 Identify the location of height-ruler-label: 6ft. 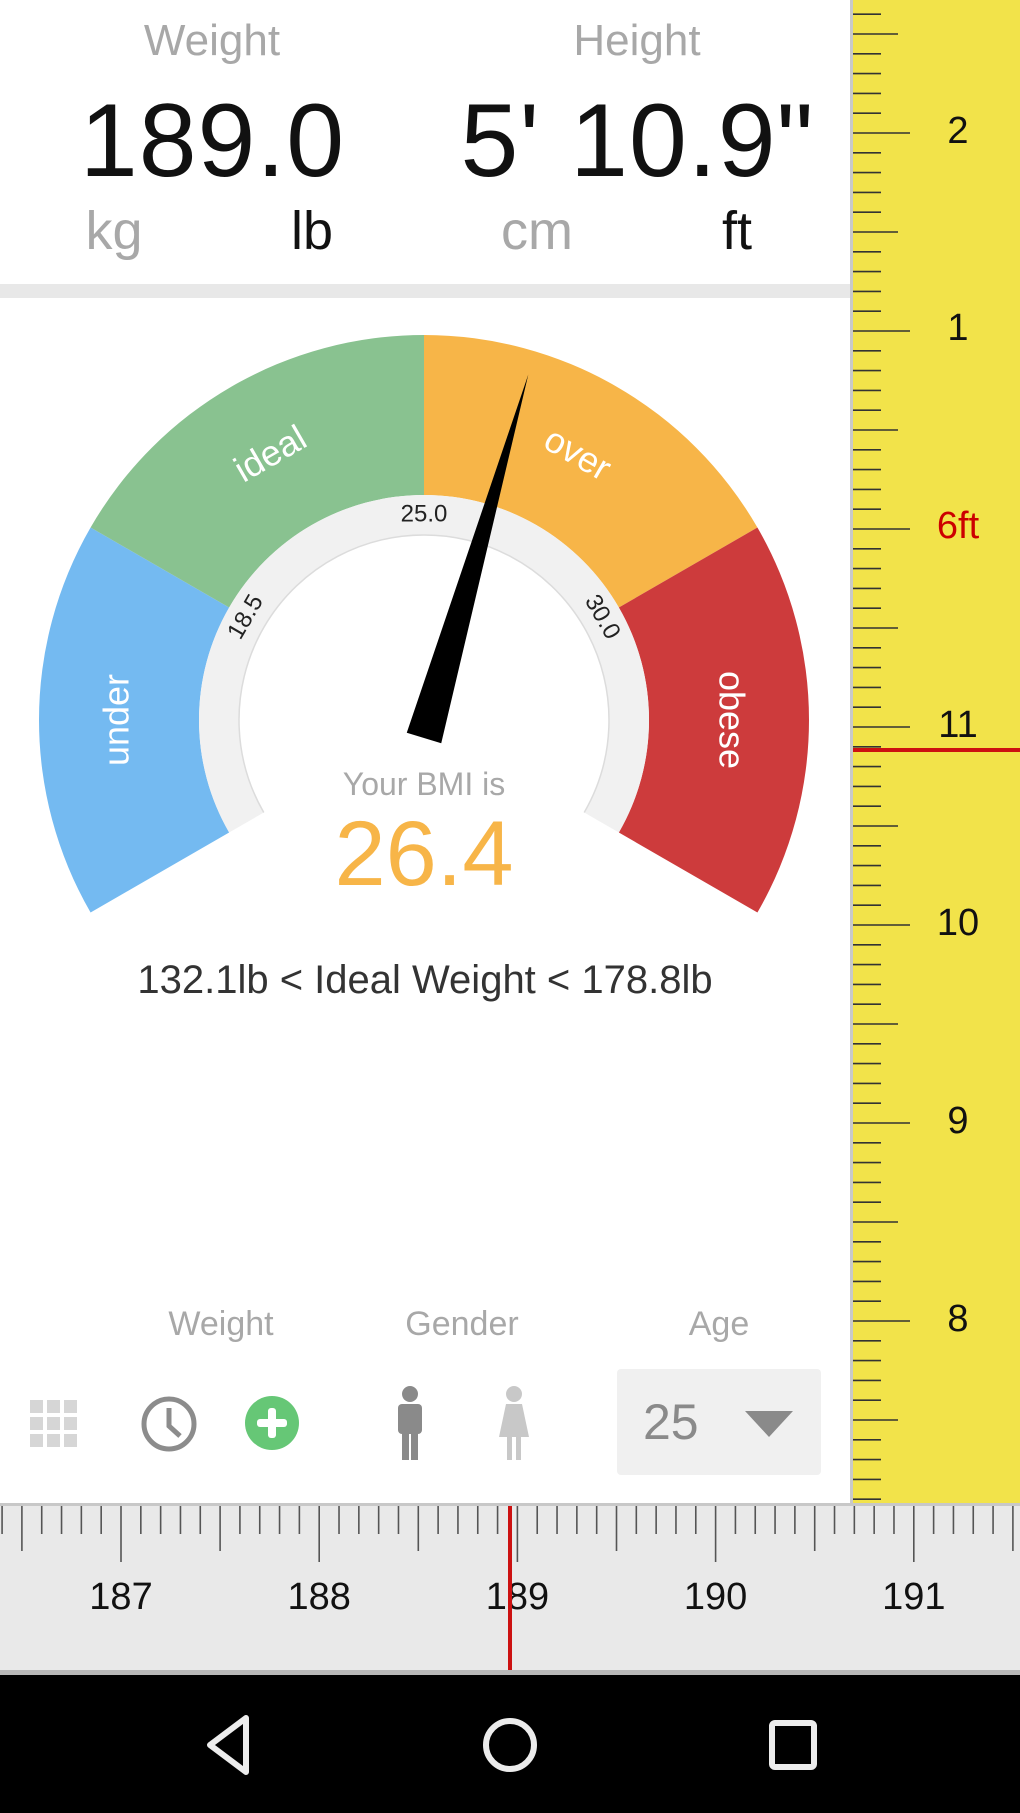
(958, 526).